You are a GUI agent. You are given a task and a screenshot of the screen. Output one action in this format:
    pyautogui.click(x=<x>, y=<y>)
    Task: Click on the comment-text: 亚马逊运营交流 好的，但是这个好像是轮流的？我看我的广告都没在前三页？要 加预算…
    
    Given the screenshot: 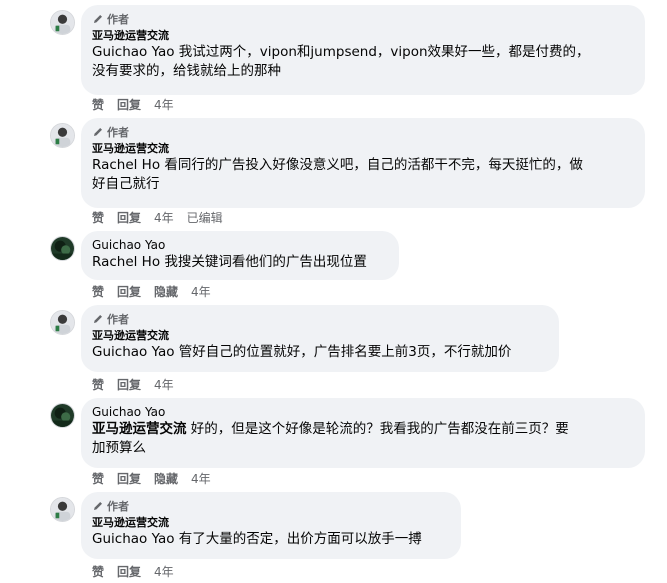 What is the action you would take?
    pyautogui.click(x=330, y=438)
    